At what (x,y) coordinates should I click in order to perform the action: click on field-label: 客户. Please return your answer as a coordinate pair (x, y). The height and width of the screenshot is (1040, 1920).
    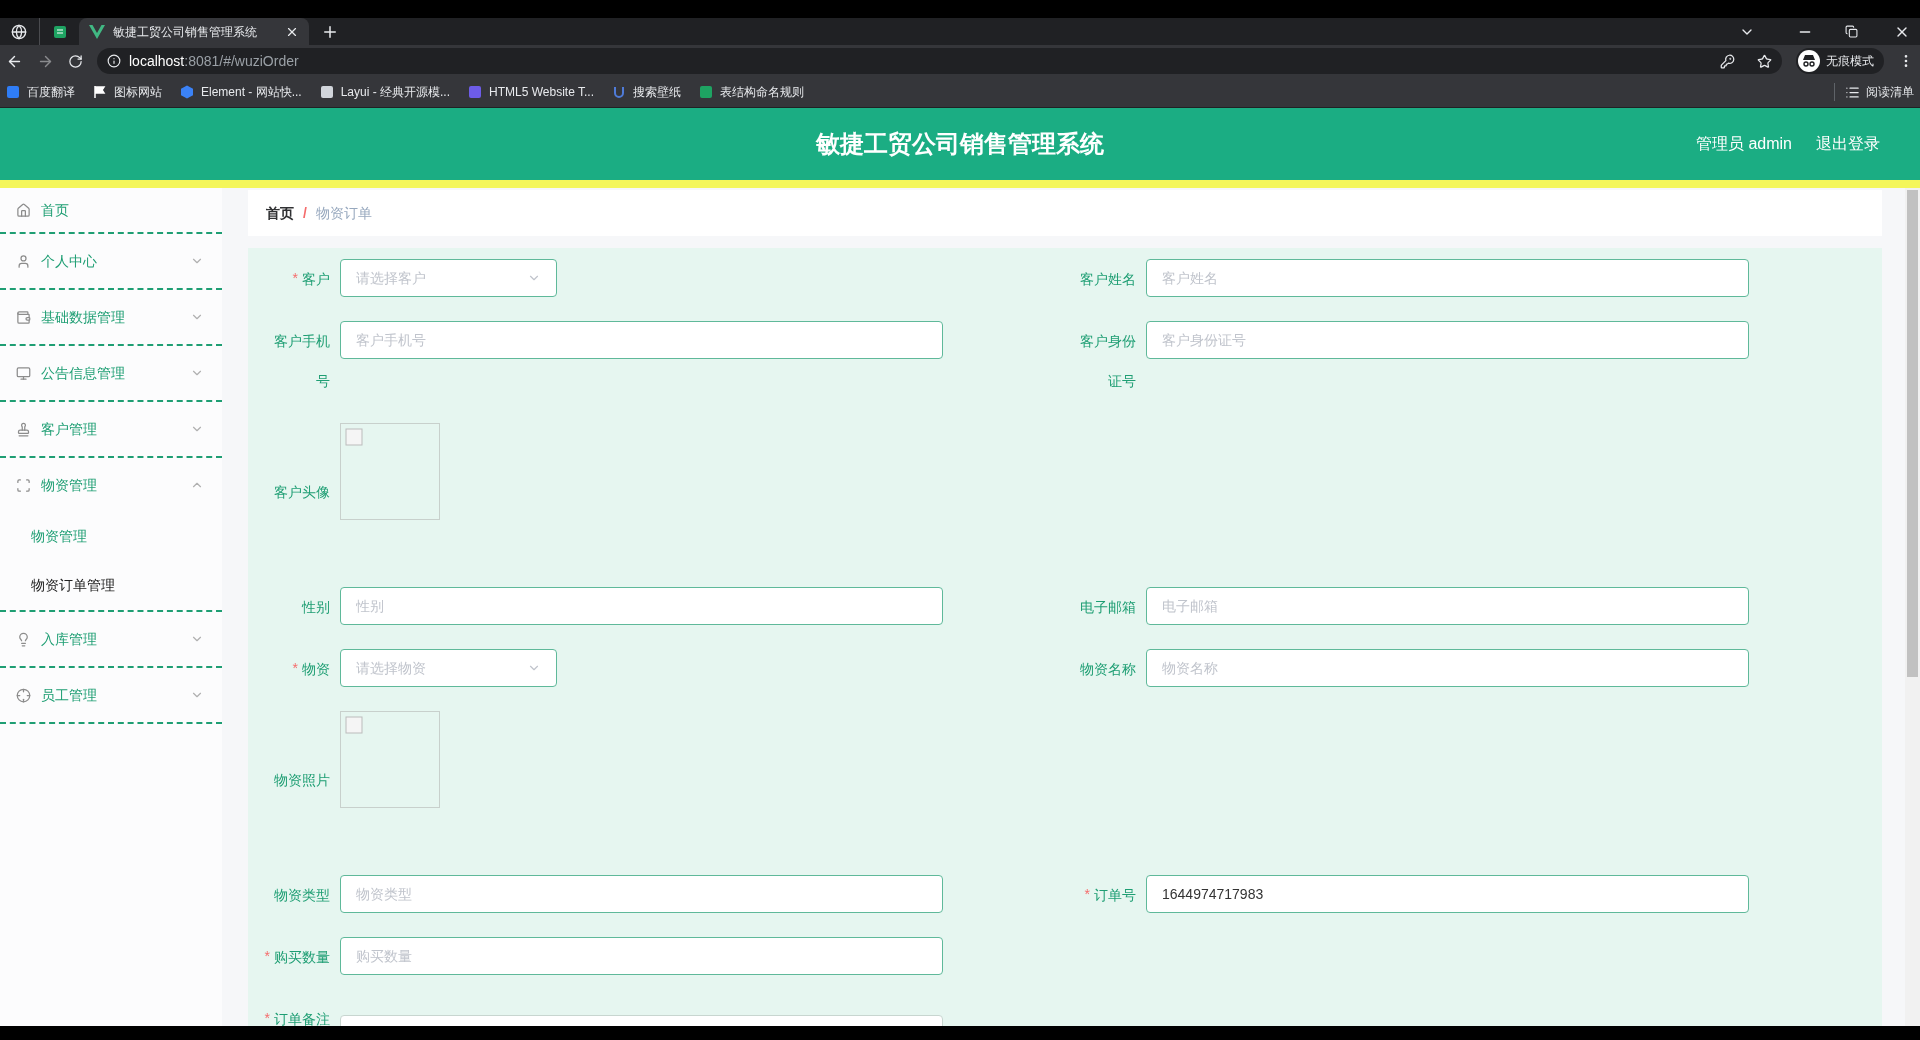
    Looking at the image, I should click on (316, 279).